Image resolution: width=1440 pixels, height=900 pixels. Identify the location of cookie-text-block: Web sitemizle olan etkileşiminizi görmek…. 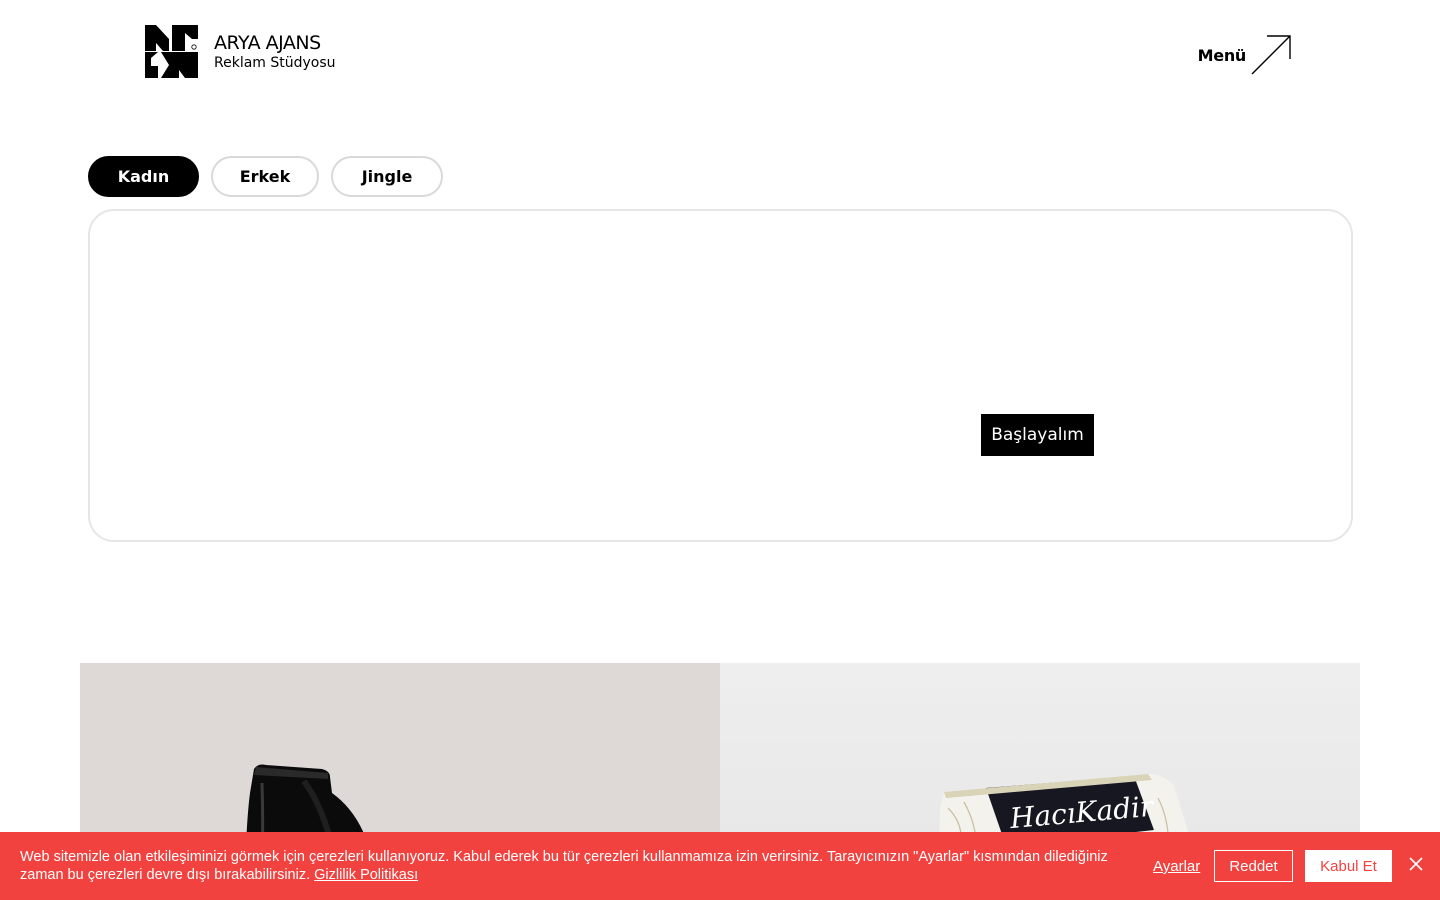
(575, 866).